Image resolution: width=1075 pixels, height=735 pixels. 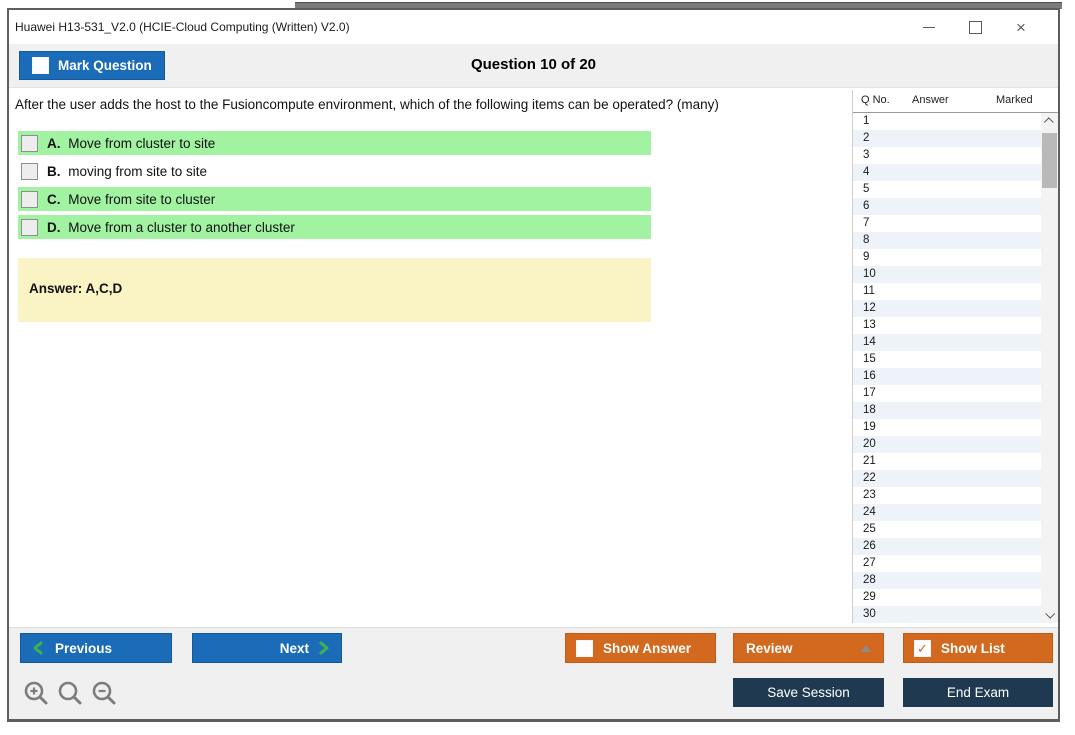 What do you see at coordinates (947, 325) in the screenshot?
I see `question-list-row: 13` at bounding box center [947, 325].